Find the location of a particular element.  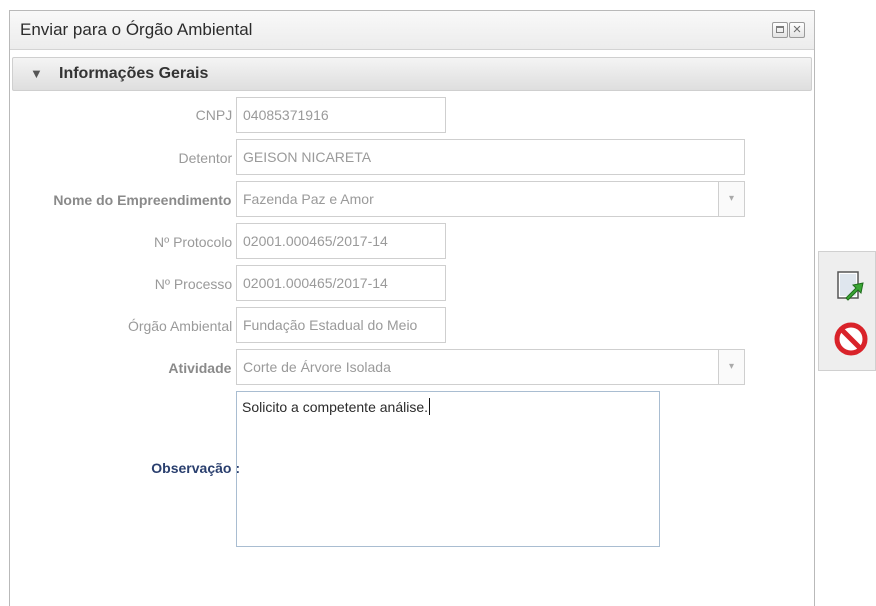

cnpj-field: 04085371916 is located at coordinates (341, 115).